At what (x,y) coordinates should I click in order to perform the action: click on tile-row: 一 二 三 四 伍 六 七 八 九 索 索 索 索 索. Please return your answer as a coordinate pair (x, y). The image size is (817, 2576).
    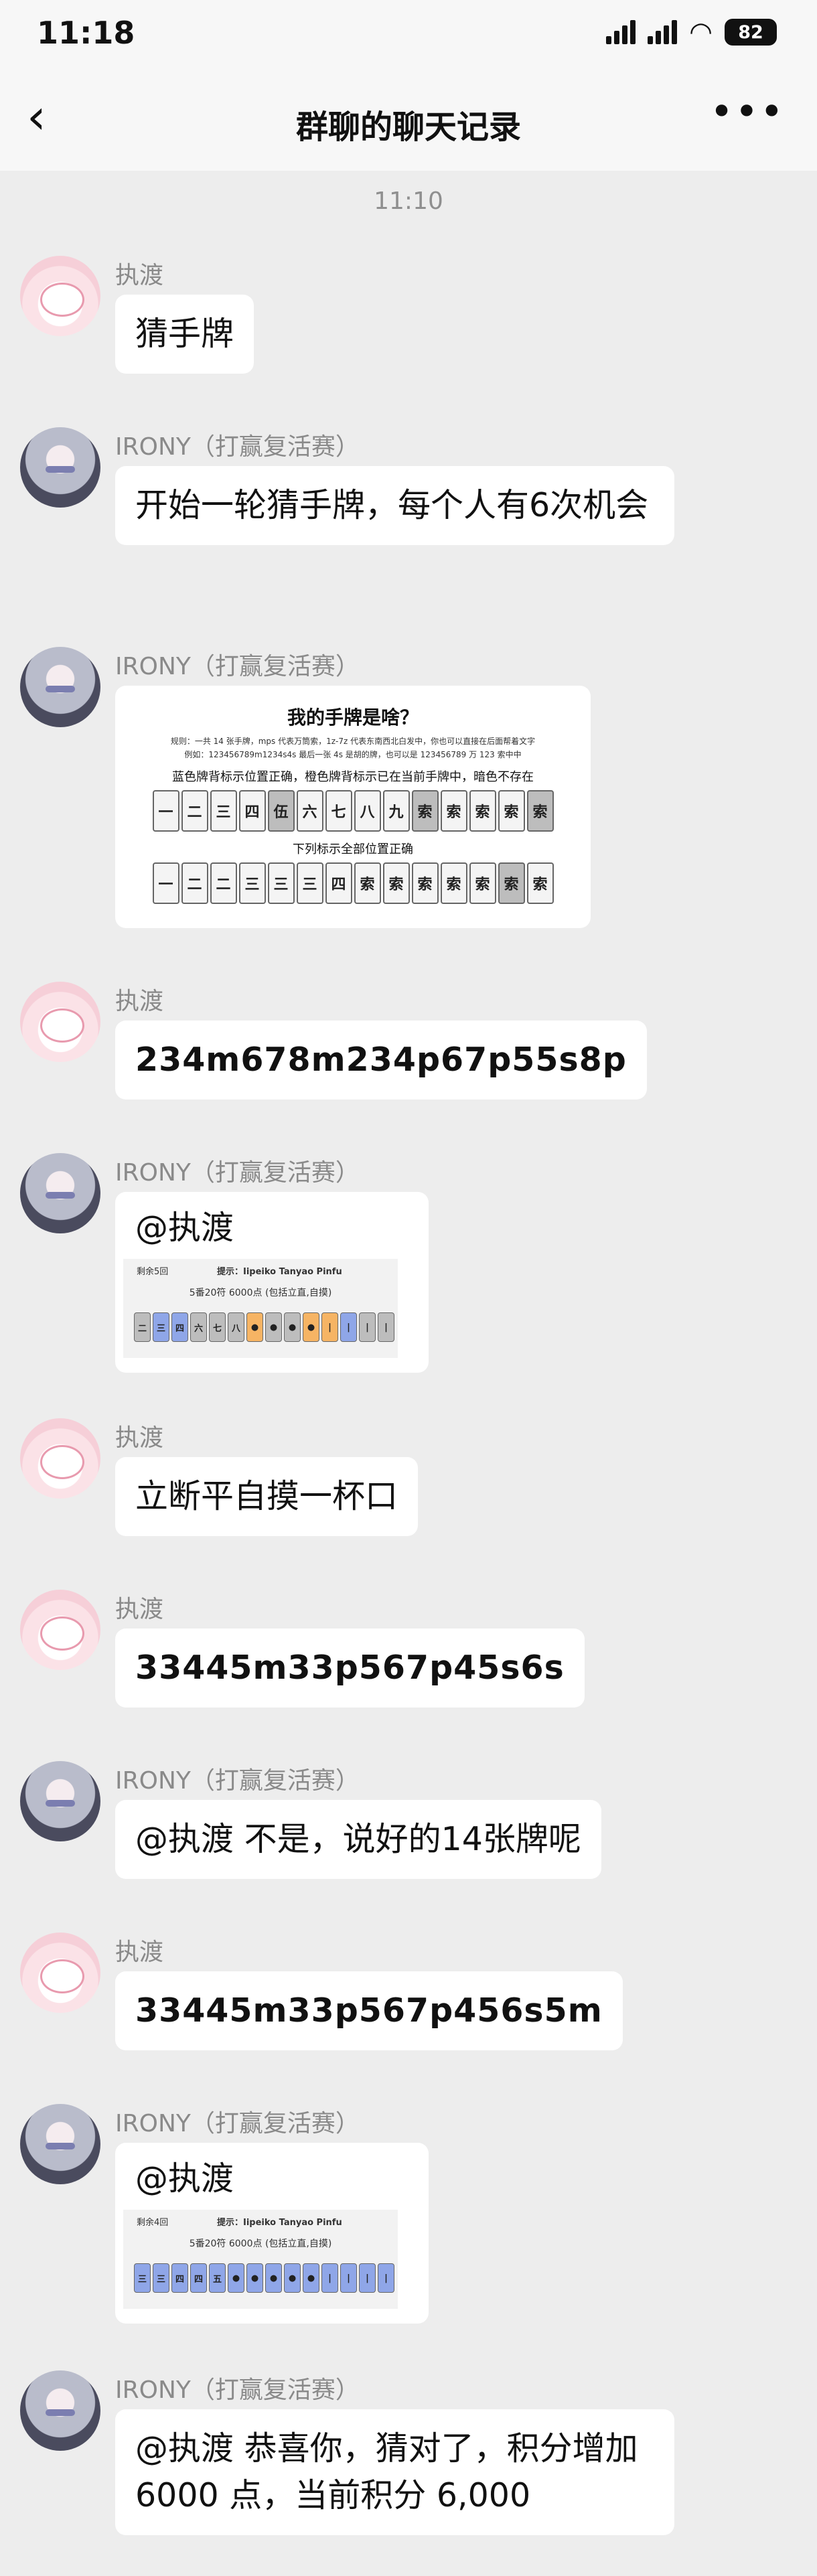
    Looking at the image, I should click on (353, 811).